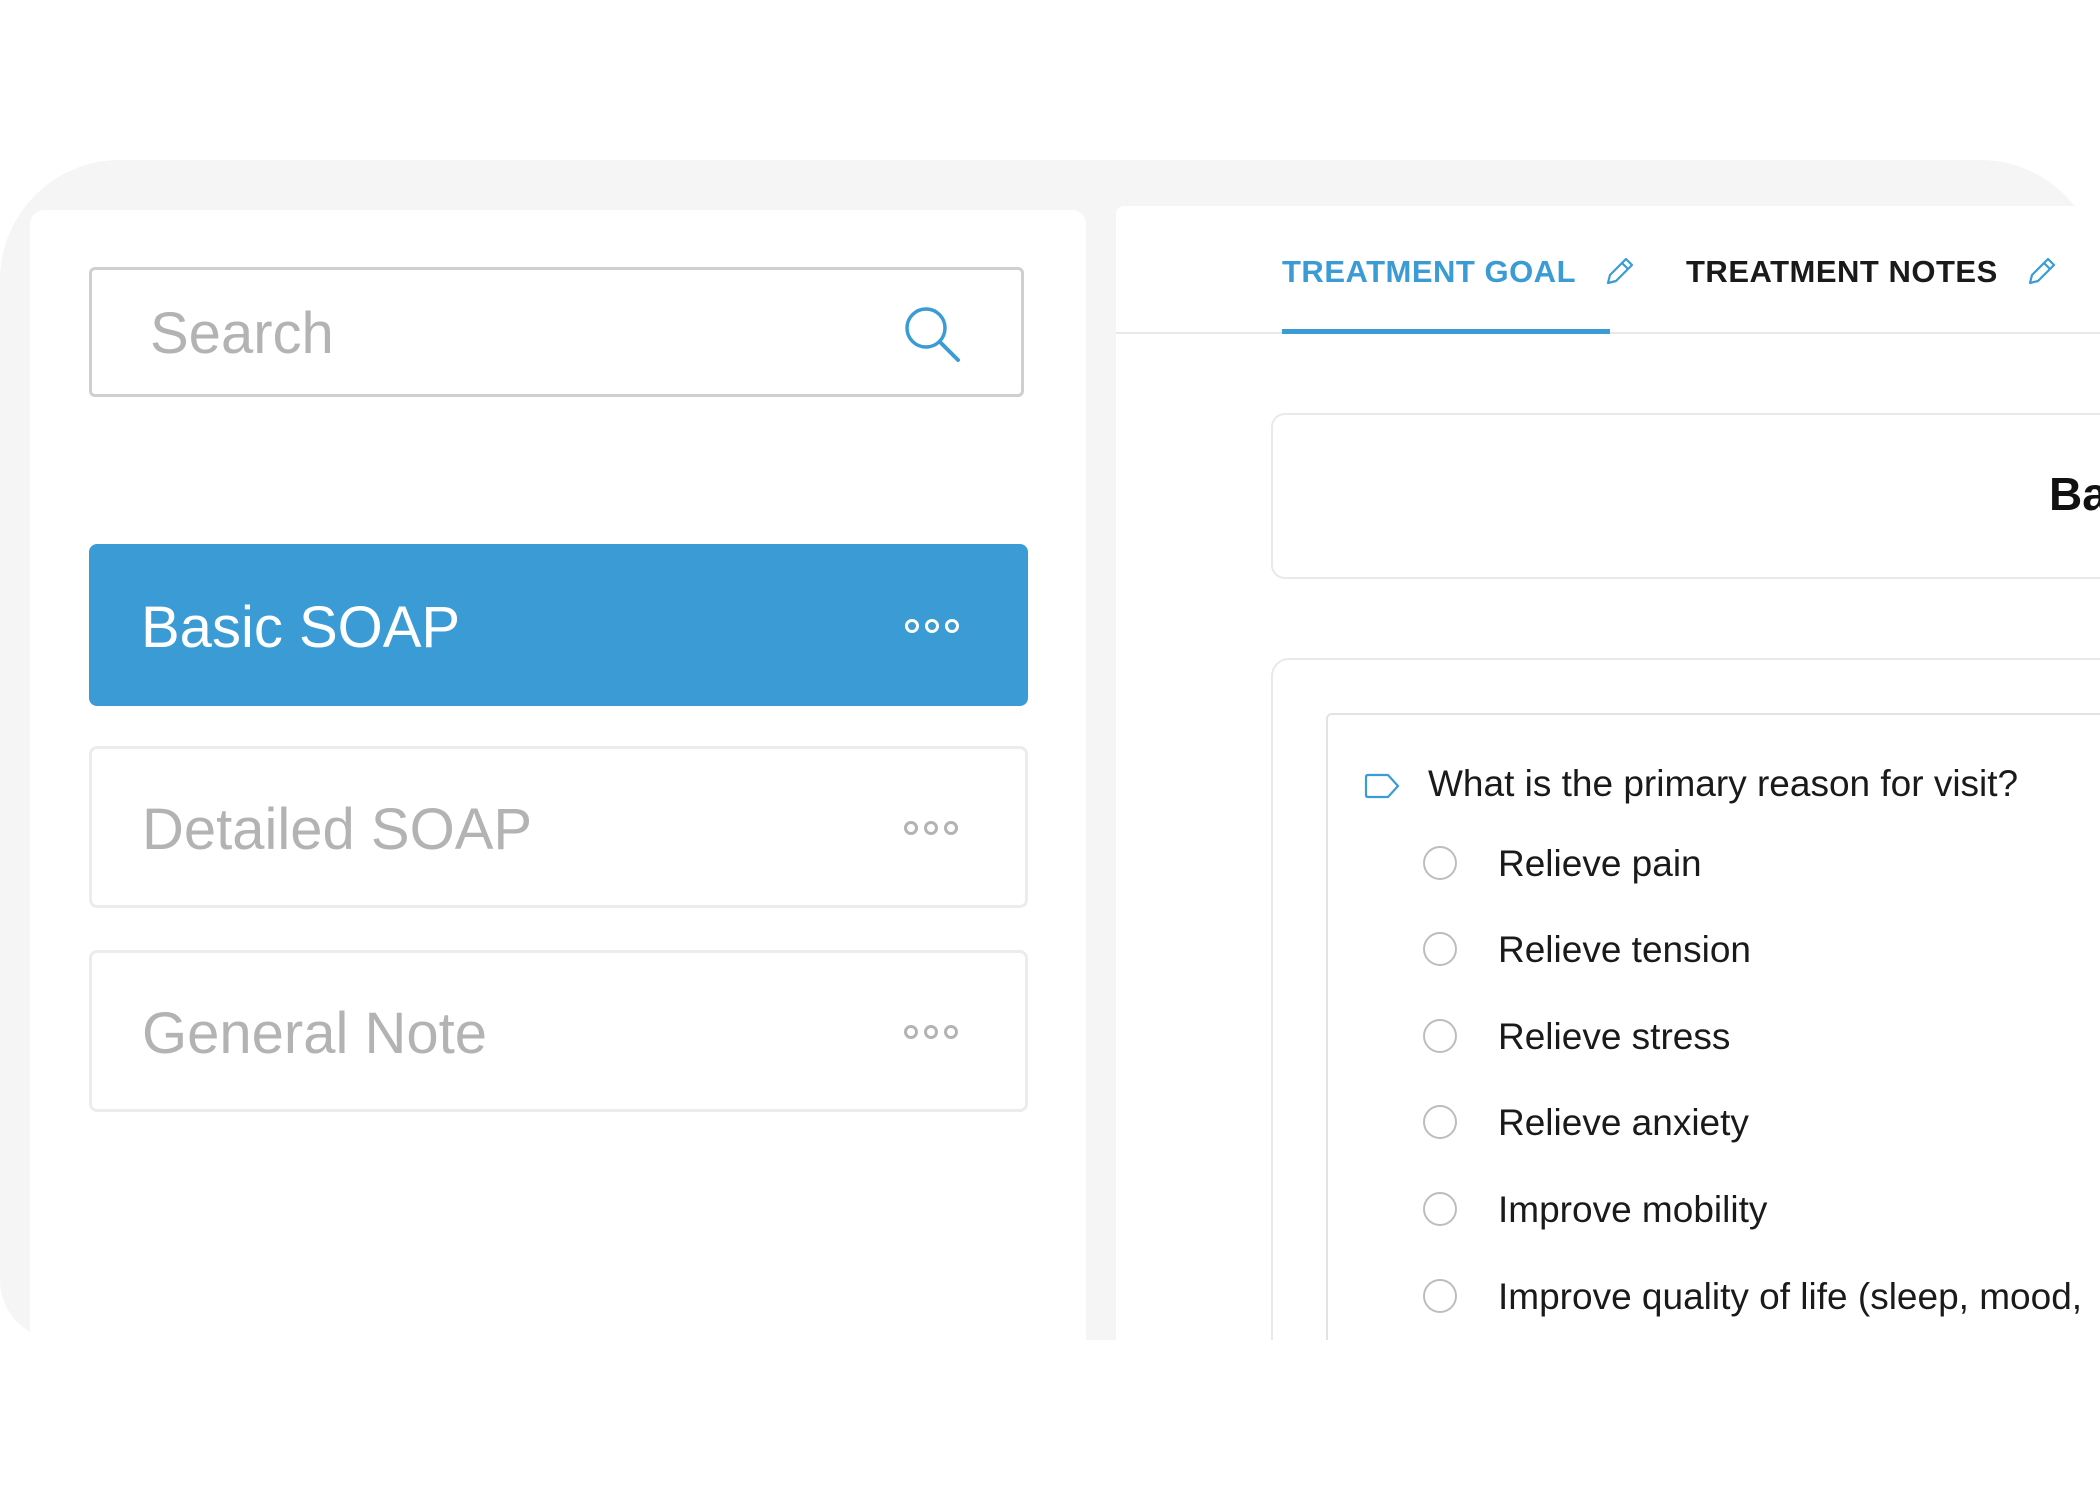  I want to click on tab-label: TREATMENT GOAL, so click(1429, 271).